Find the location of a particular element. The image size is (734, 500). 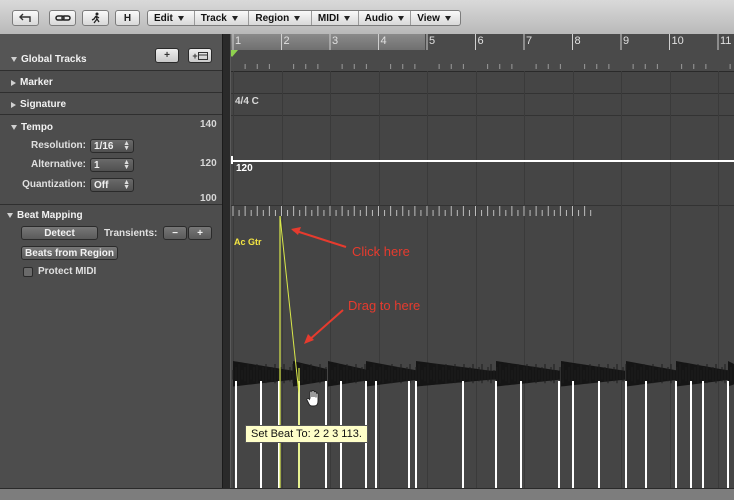

signature-toggle: Signature is located at coordinates (38, 104).